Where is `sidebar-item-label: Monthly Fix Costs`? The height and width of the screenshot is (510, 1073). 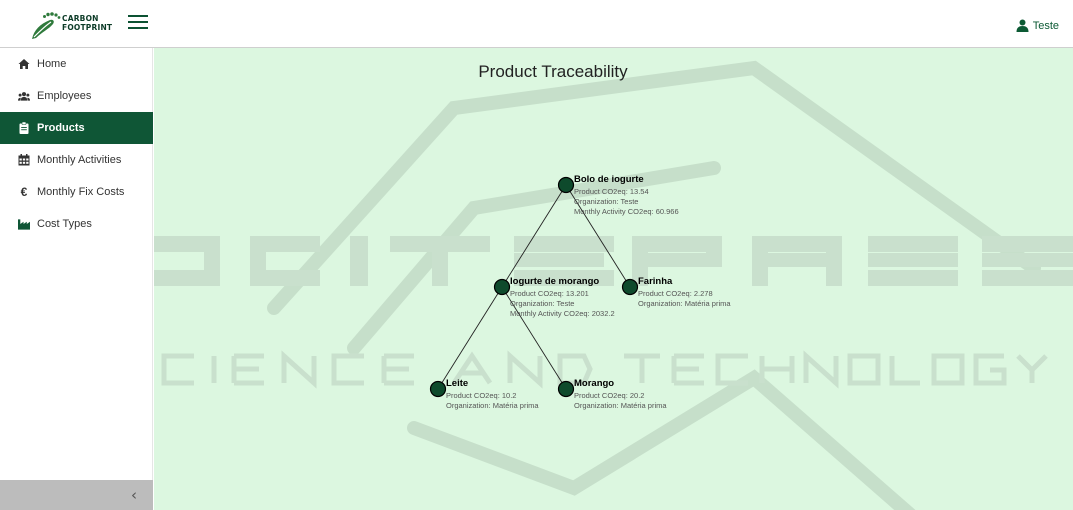 sidebar-item-label: Monthly Fix Costs is located at coordinates (81, 192).